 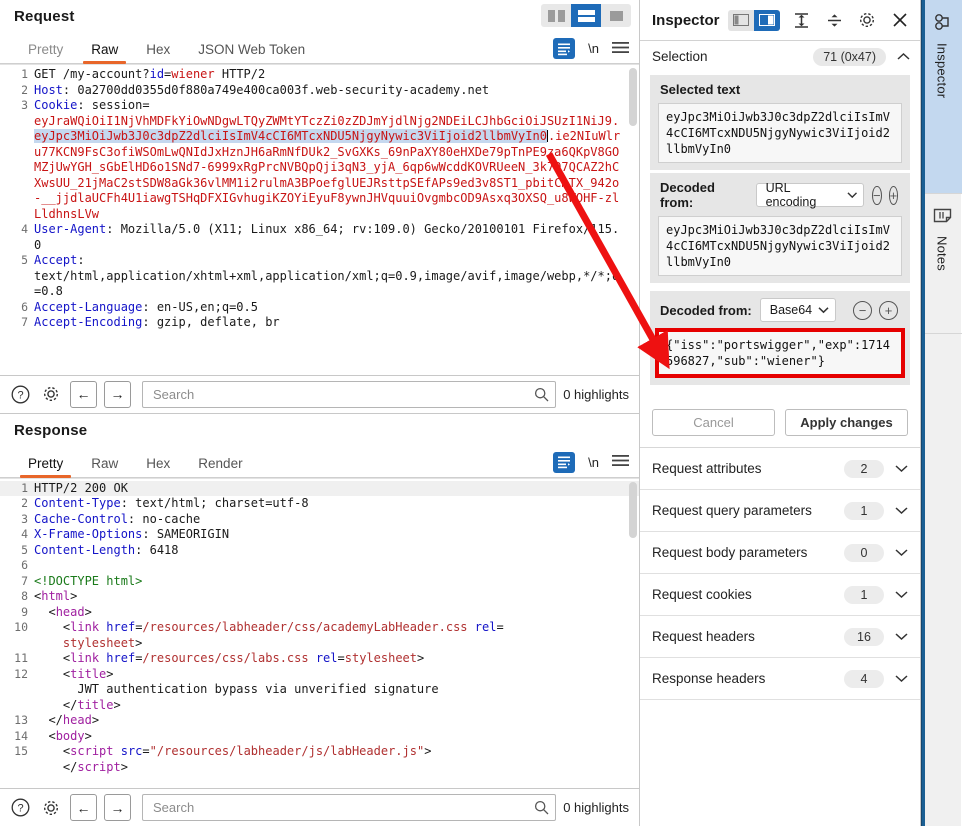 What do you see at coordinates (903, 56) in the screenshot?
I see `chevron-up-icon` at bounding box center [903, 56].